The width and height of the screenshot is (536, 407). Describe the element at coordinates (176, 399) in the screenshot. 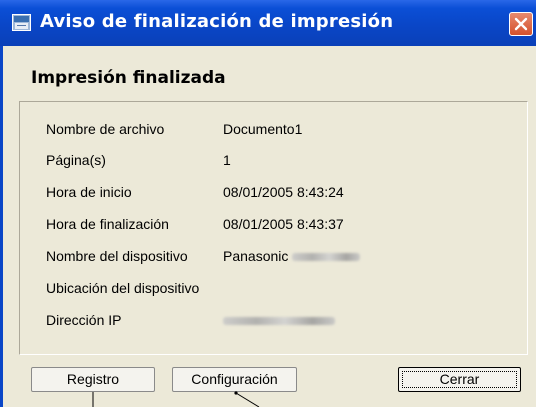

I see `callout-lines` at that location.